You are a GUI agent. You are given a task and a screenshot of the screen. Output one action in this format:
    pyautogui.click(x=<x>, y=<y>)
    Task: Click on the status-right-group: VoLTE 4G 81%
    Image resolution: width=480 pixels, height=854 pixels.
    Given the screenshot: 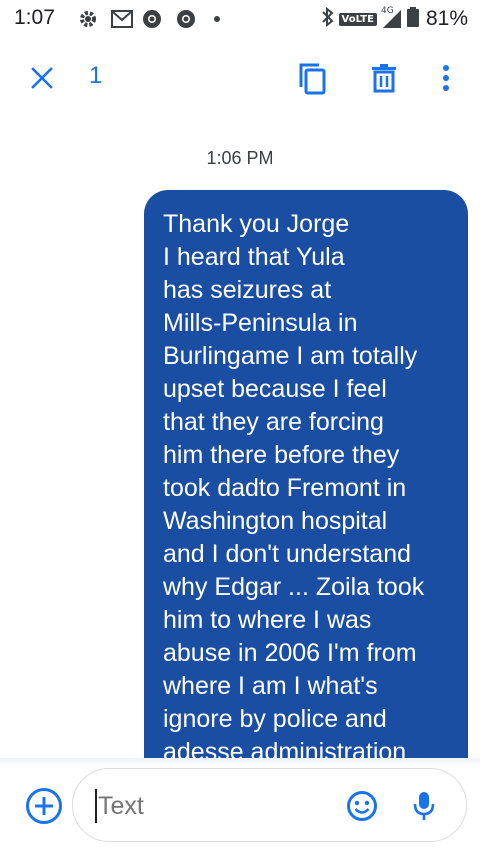 What is the action you would take?
    pyautogui.click(x=394, y=19)
    